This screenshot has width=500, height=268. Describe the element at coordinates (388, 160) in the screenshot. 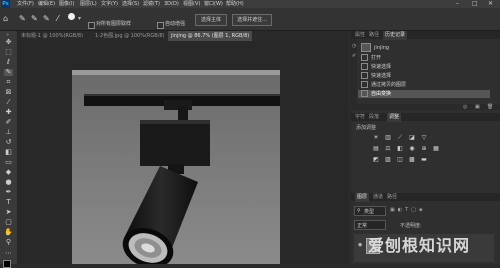

I see `posterize-icon: ▨` at that location.